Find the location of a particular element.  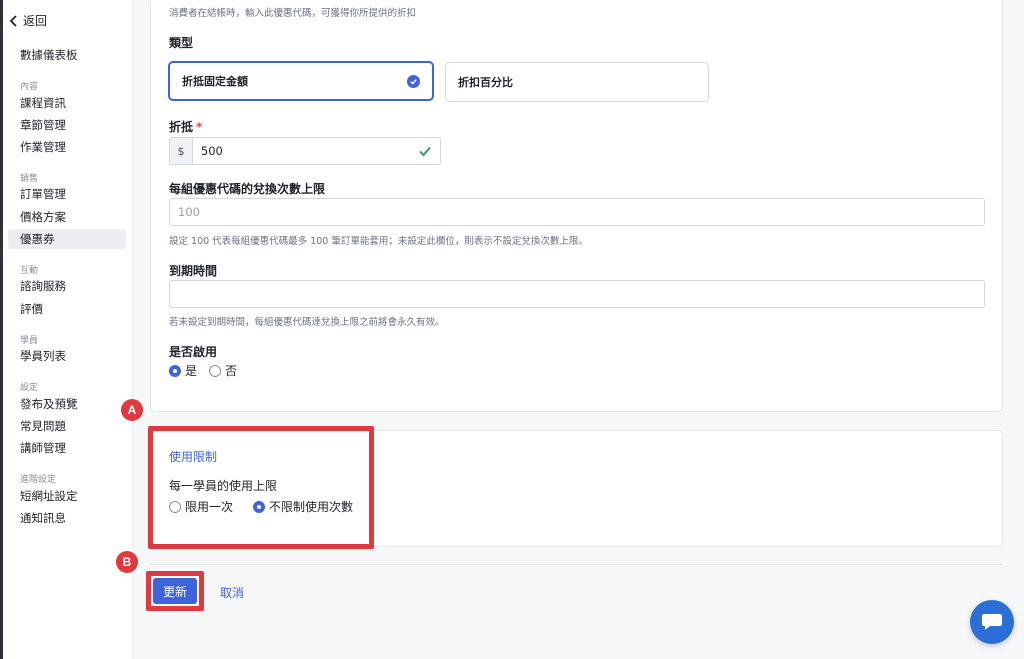

chat-button is located at coordinates (992, 622).